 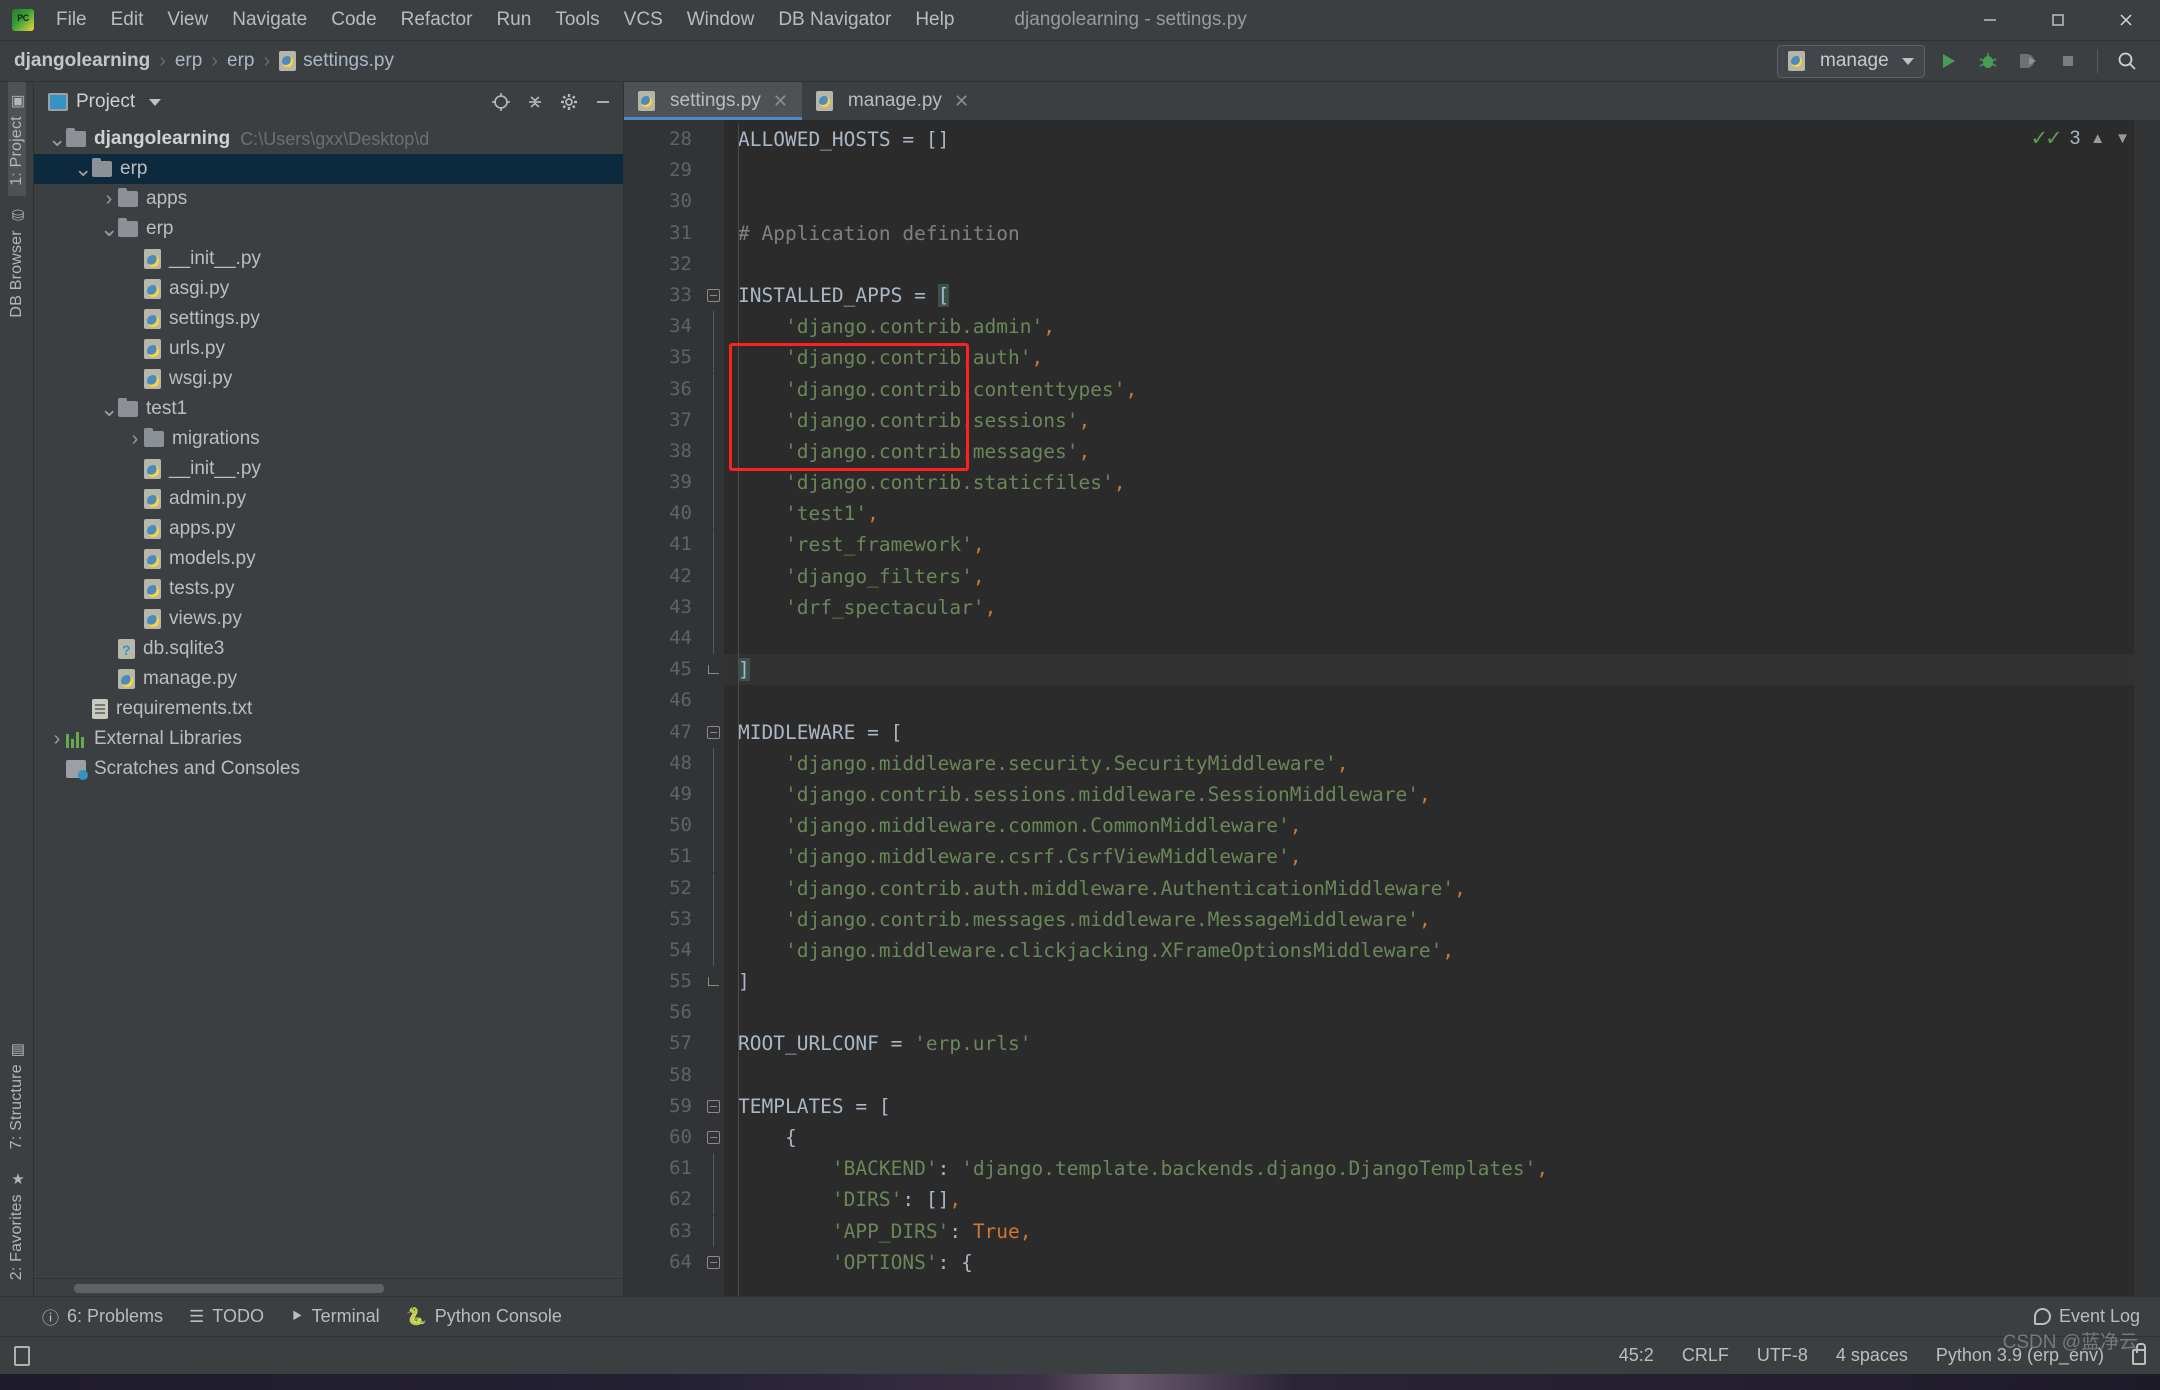 What do you see at coordinates (1442, 139) in the screenshot?
I see `code-line: ALLOWED_HOSTS = []` at bounding box center [1442, 139].